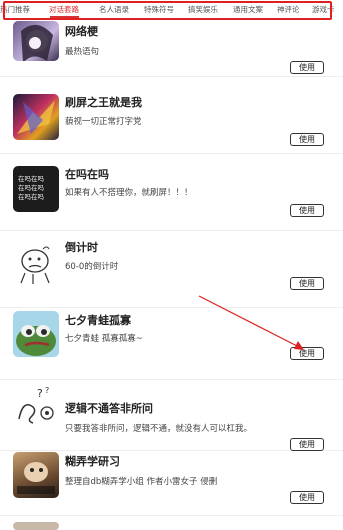 Image resolution: width=343 pixels, height=530 pixels. Describe the element at coordinates (36, 475) in the screenshot. I see `cat-meme-thumbnail` at that location.